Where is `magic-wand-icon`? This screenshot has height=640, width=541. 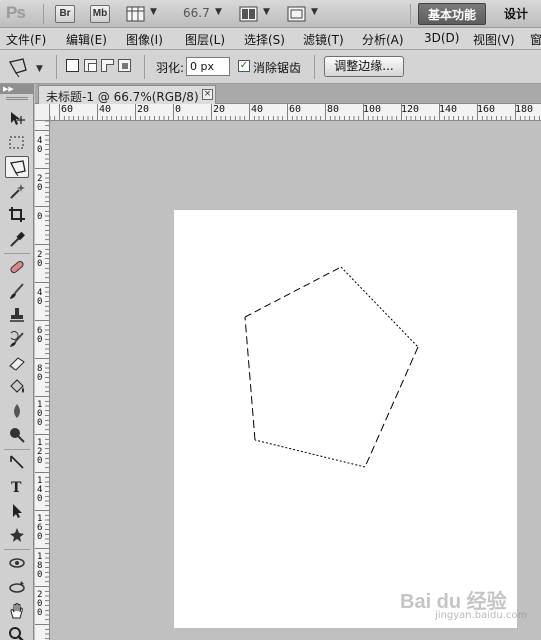
magic-wand-icon is located at coordinates (17, 191).